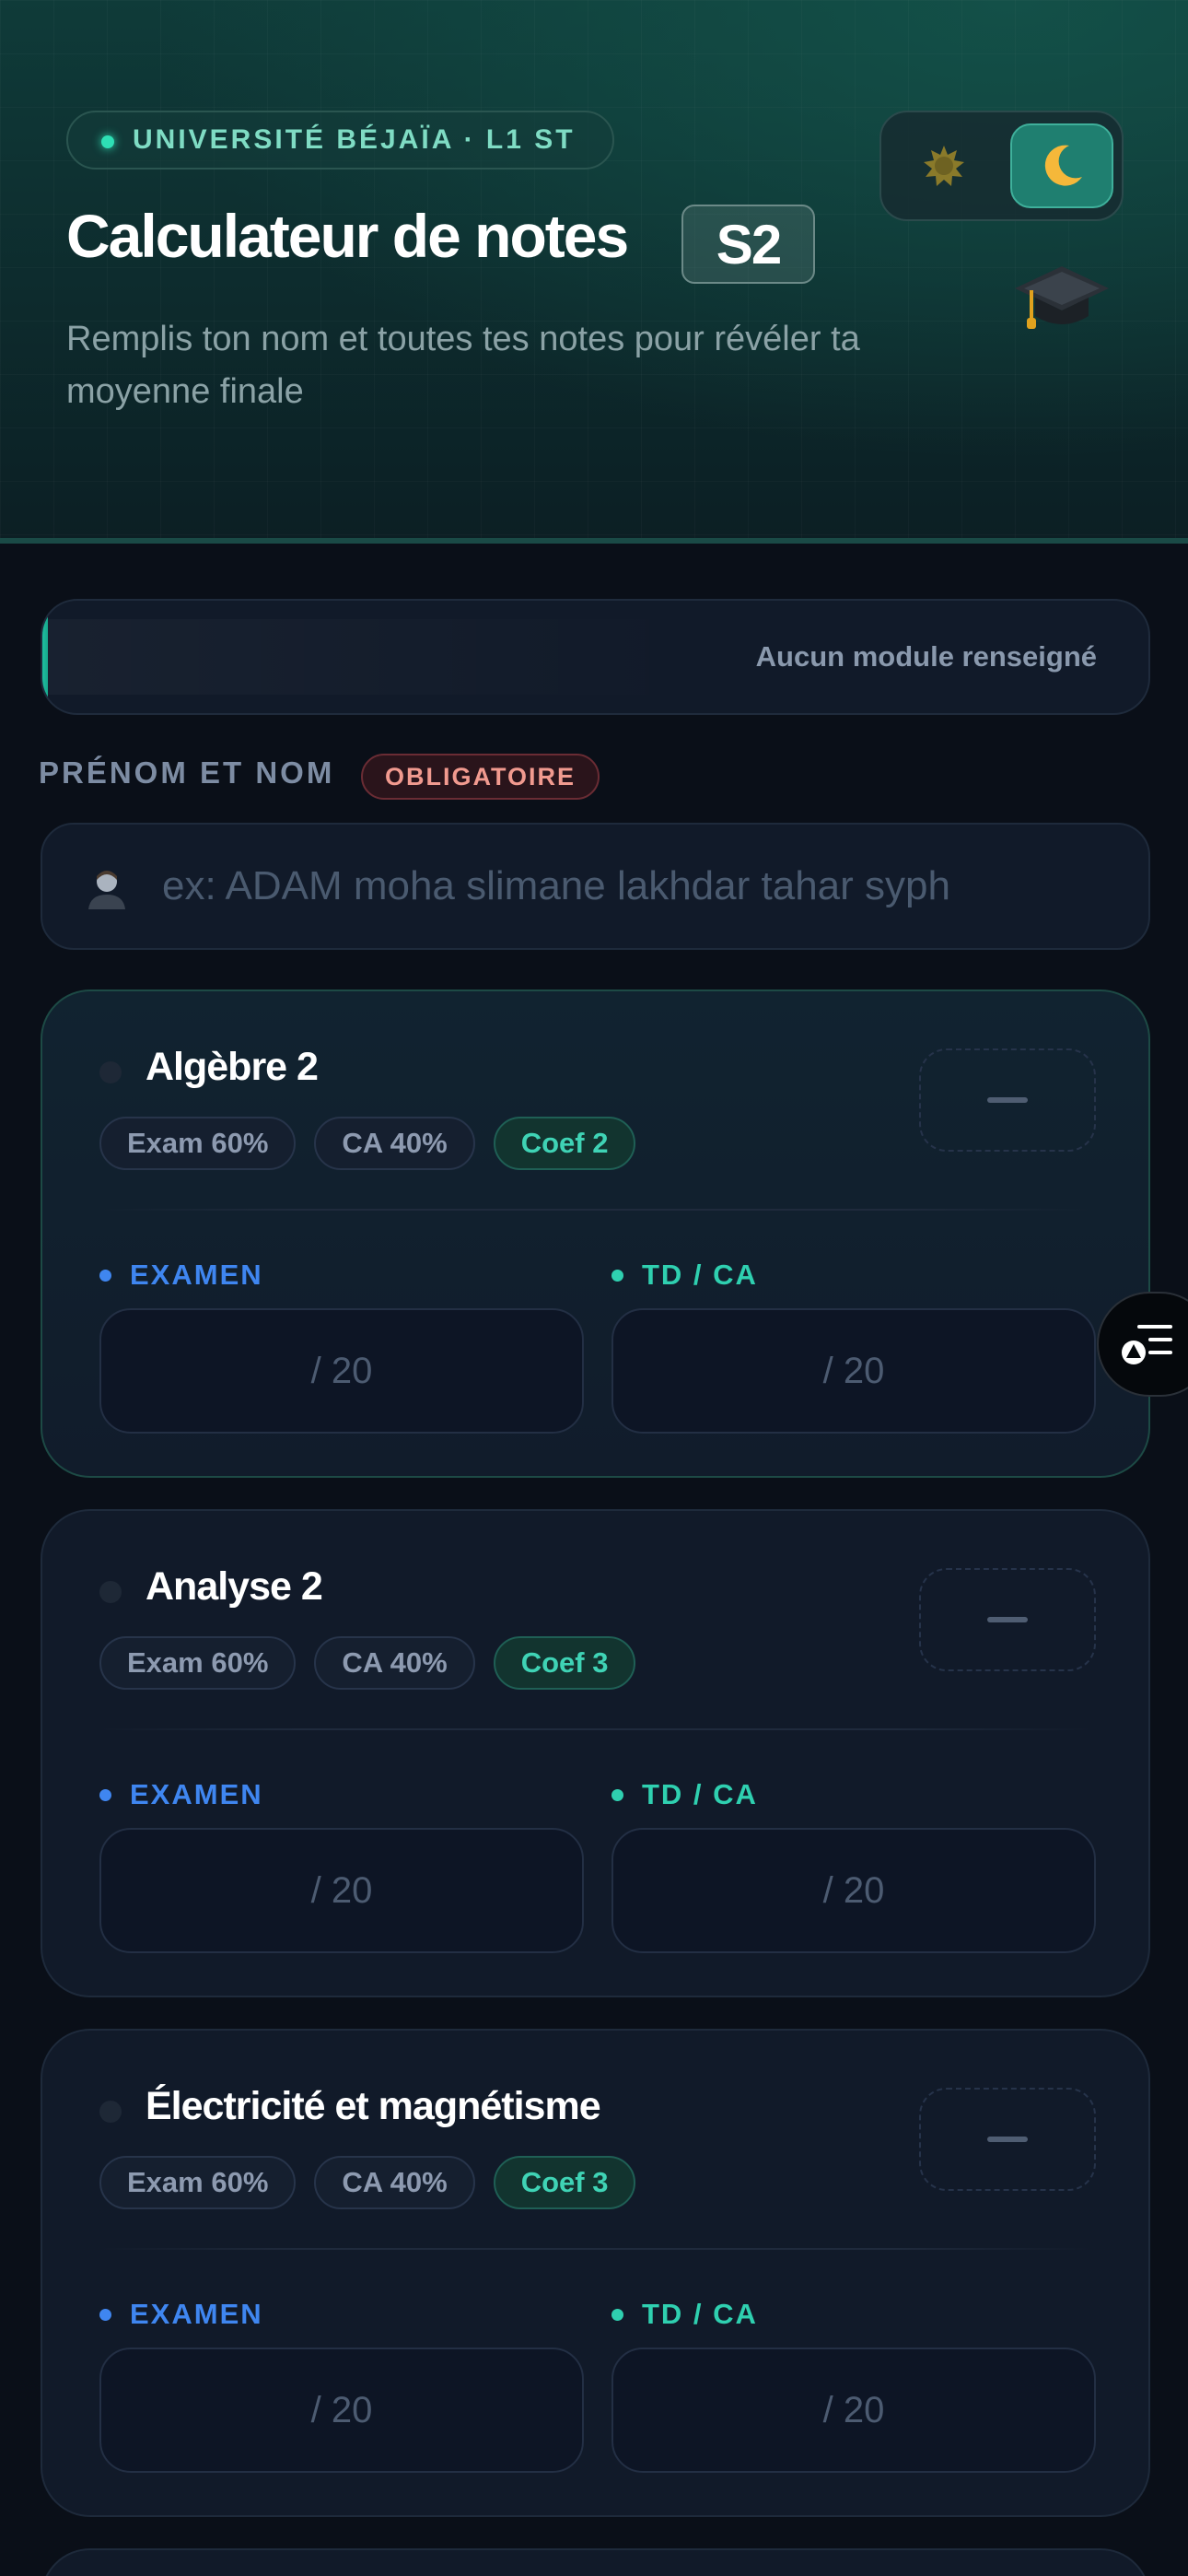 This screenshot has width=1188, height=2576. I want to click on status-dot, so click(107, 141).